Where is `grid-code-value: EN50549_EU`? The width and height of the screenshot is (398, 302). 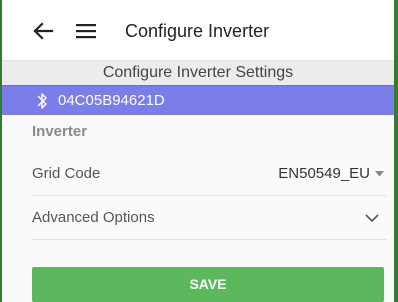
grid-code-value: EN50549_EU is located at coordinates (324, 174).